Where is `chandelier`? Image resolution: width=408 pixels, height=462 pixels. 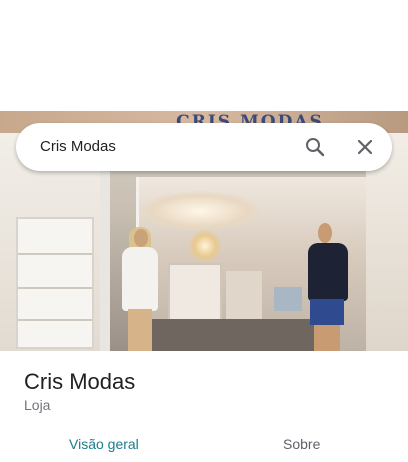
chandelier is located at coordinates (205, 246).